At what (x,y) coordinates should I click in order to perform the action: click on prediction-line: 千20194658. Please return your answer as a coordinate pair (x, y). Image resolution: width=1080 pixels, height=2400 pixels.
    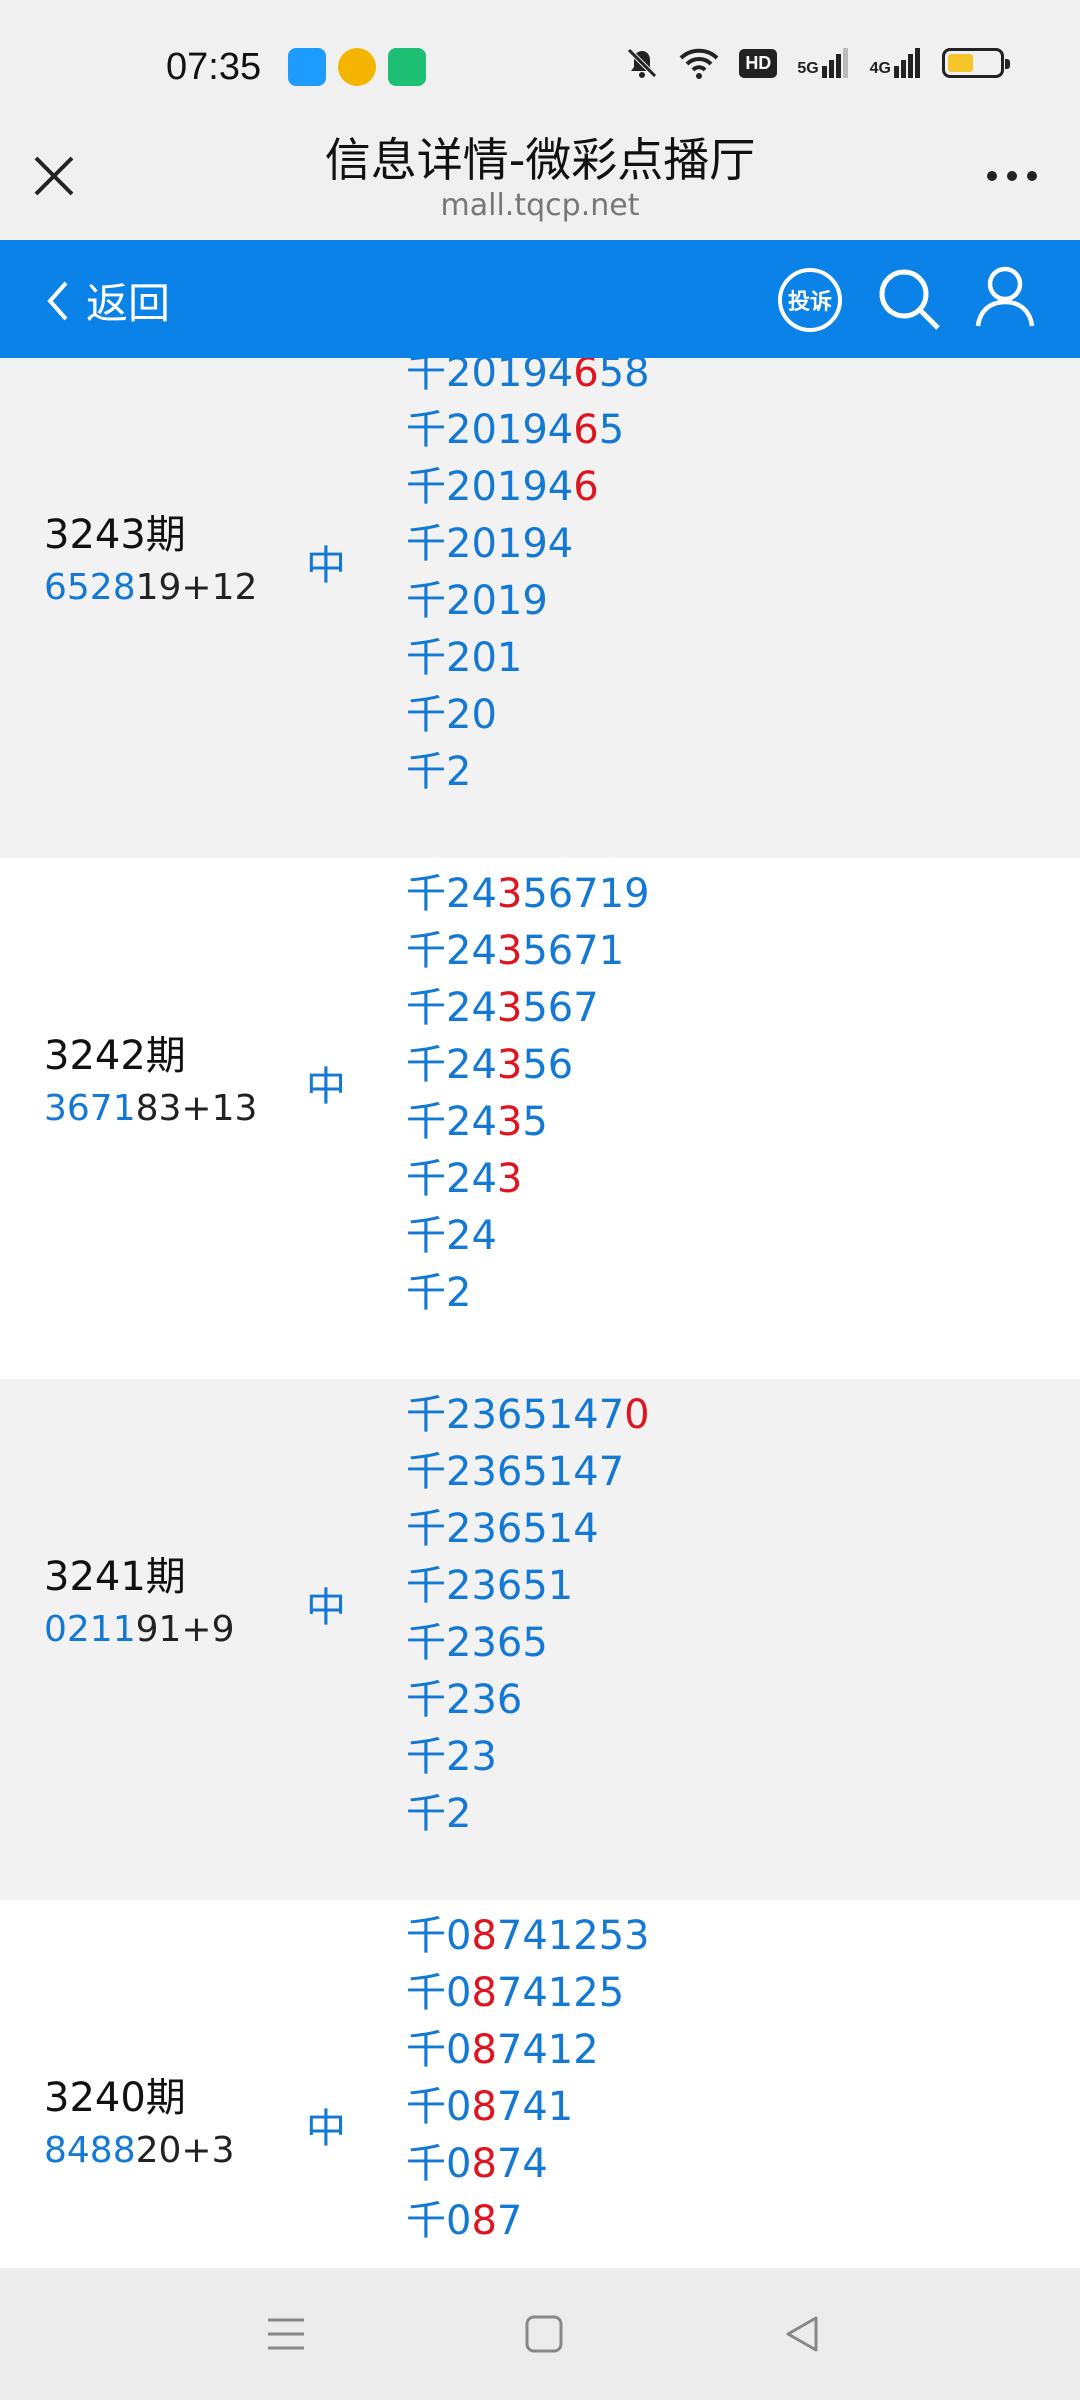
    Looking at the image, I should click on (528, 380).